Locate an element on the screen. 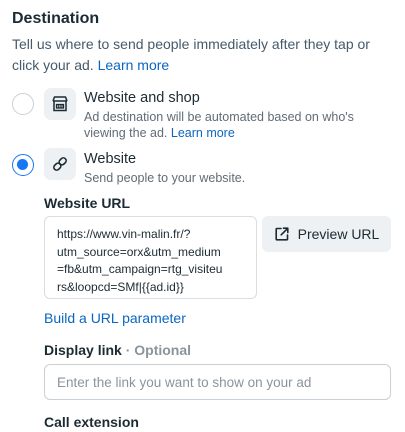  display-link-input is located at coordinates (217, 382).